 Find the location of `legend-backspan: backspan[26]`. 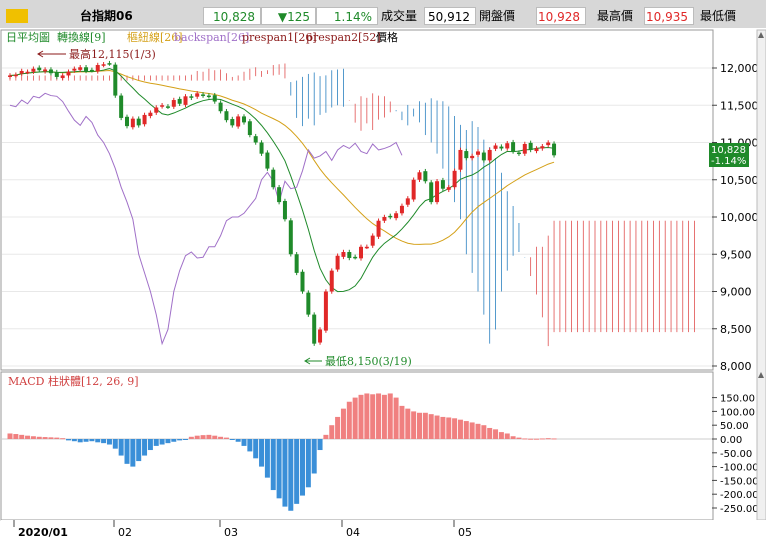

legend-backspan: backspan[26] is located at coordinates (211, 37).